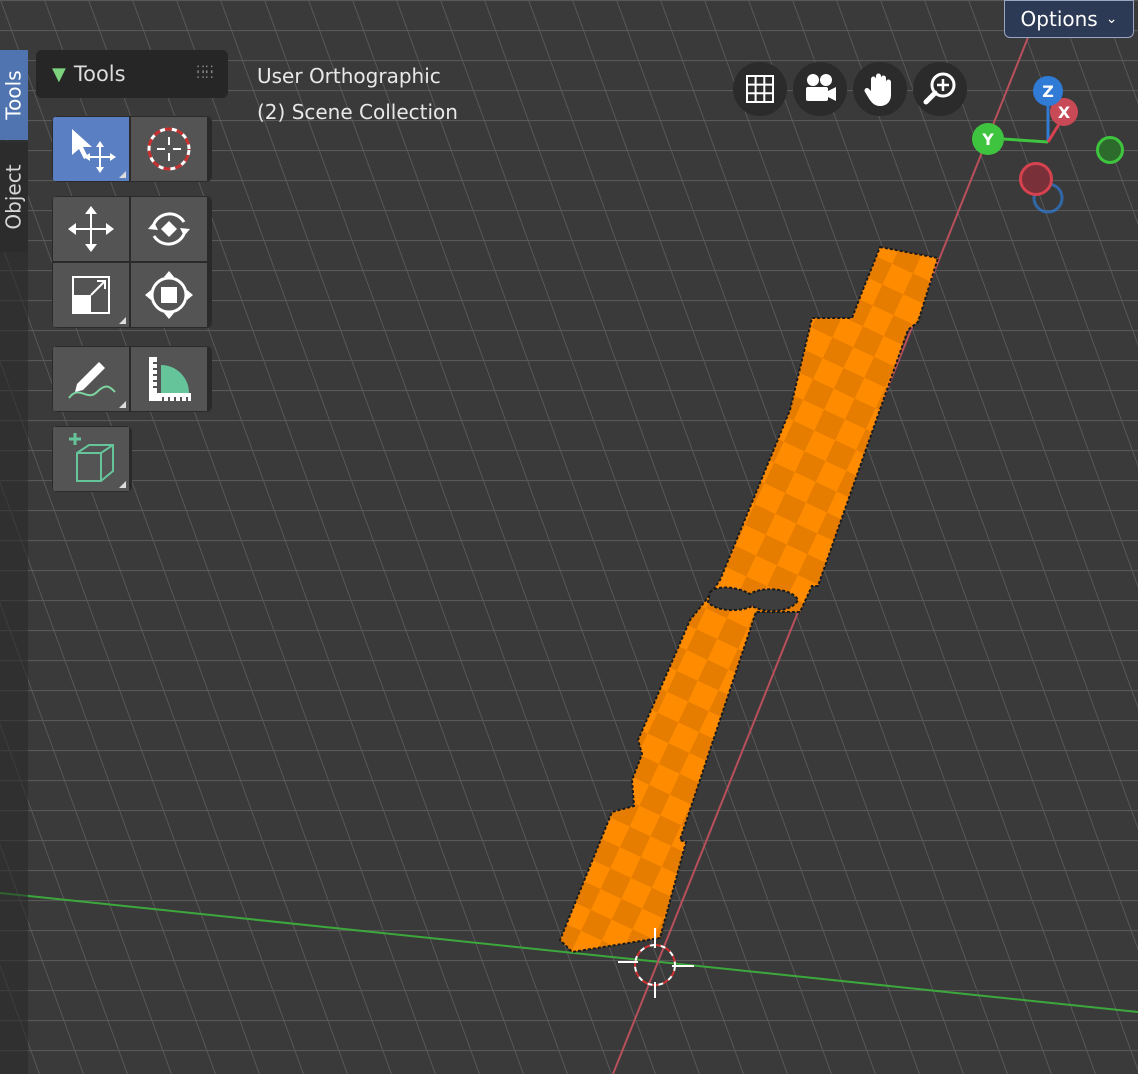  I want to click on select-box-tool-button, so click(91, 149).